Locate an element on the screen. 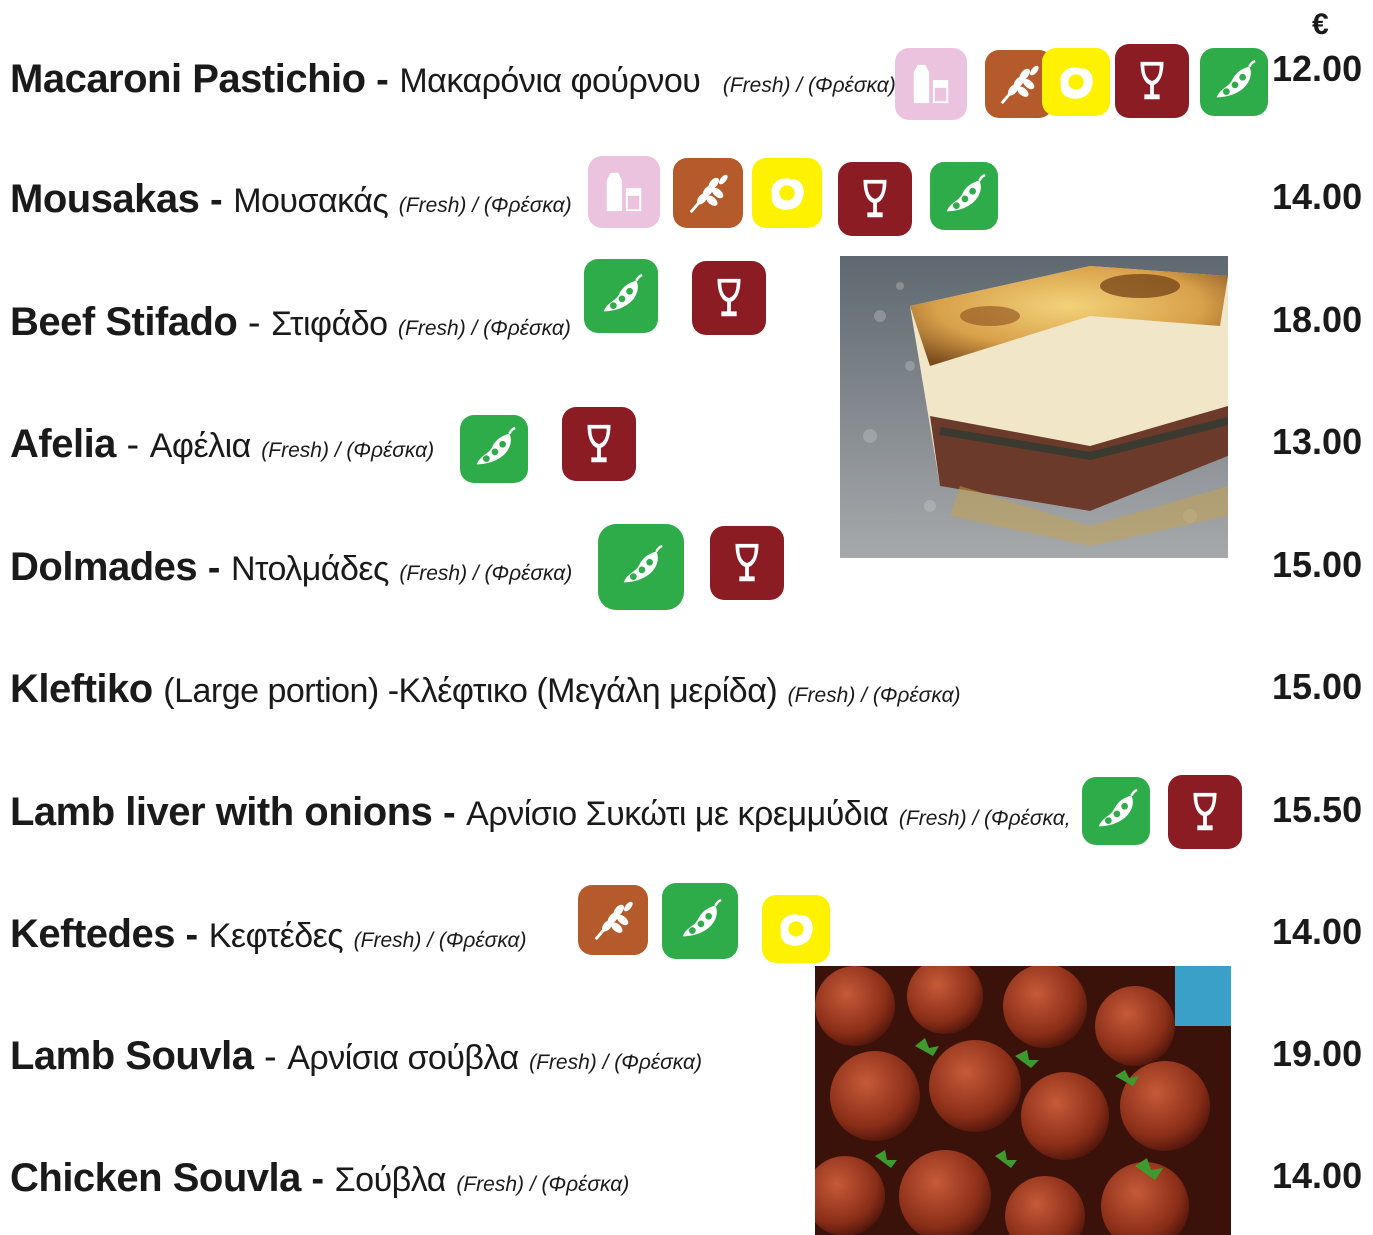 The image size is (1373, 1235). item-name-en: Beef Stifado is located at coordinates (124, 322).